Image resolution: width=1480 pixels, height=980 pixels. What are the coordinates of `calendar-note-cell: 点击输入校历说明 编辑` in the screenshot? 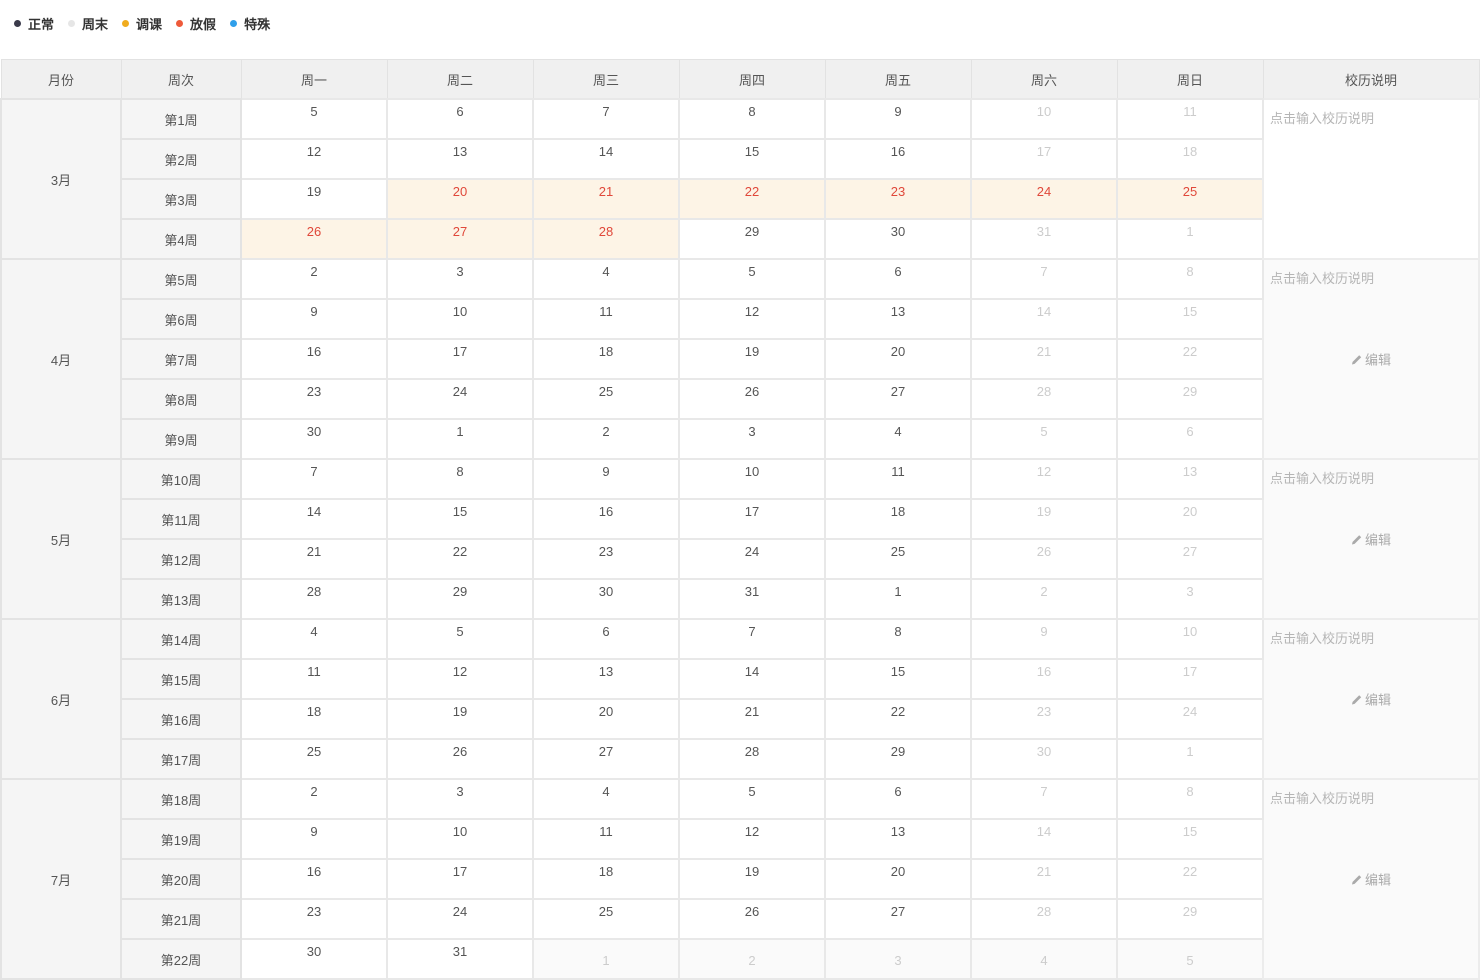 It's located at (1371, 359).